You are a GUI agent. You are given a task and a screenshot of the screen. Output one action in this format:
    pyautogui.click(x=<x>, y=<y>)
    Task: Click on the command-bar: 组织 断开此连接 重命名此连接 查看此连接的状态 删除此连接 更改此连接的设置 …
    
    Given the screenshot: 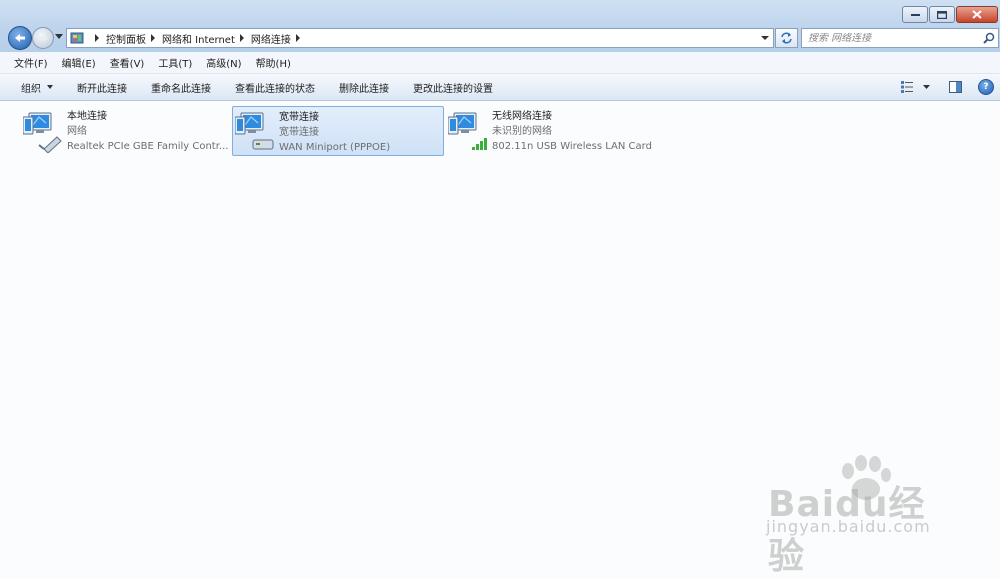 What is the action you would take?
    pyautogui.click(x=500, y=87)
    